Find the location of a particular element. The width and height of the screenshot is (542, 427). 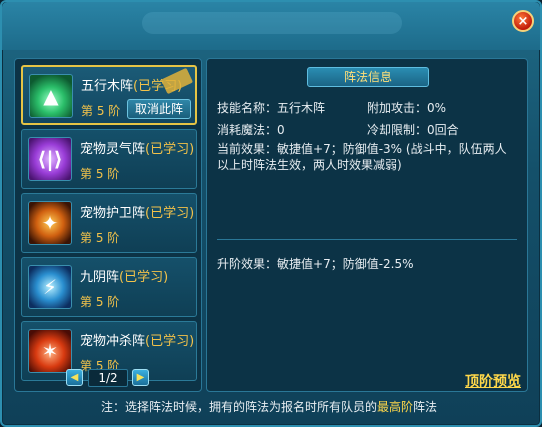

title-ornament is located at coordinates (272, 23).